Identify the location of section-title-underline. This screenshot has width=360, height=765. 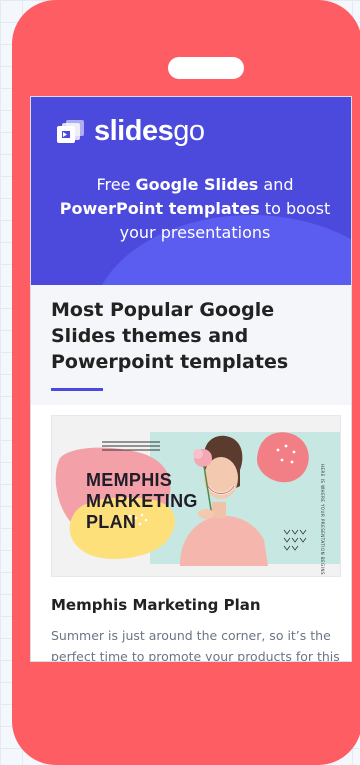
(77, 389).